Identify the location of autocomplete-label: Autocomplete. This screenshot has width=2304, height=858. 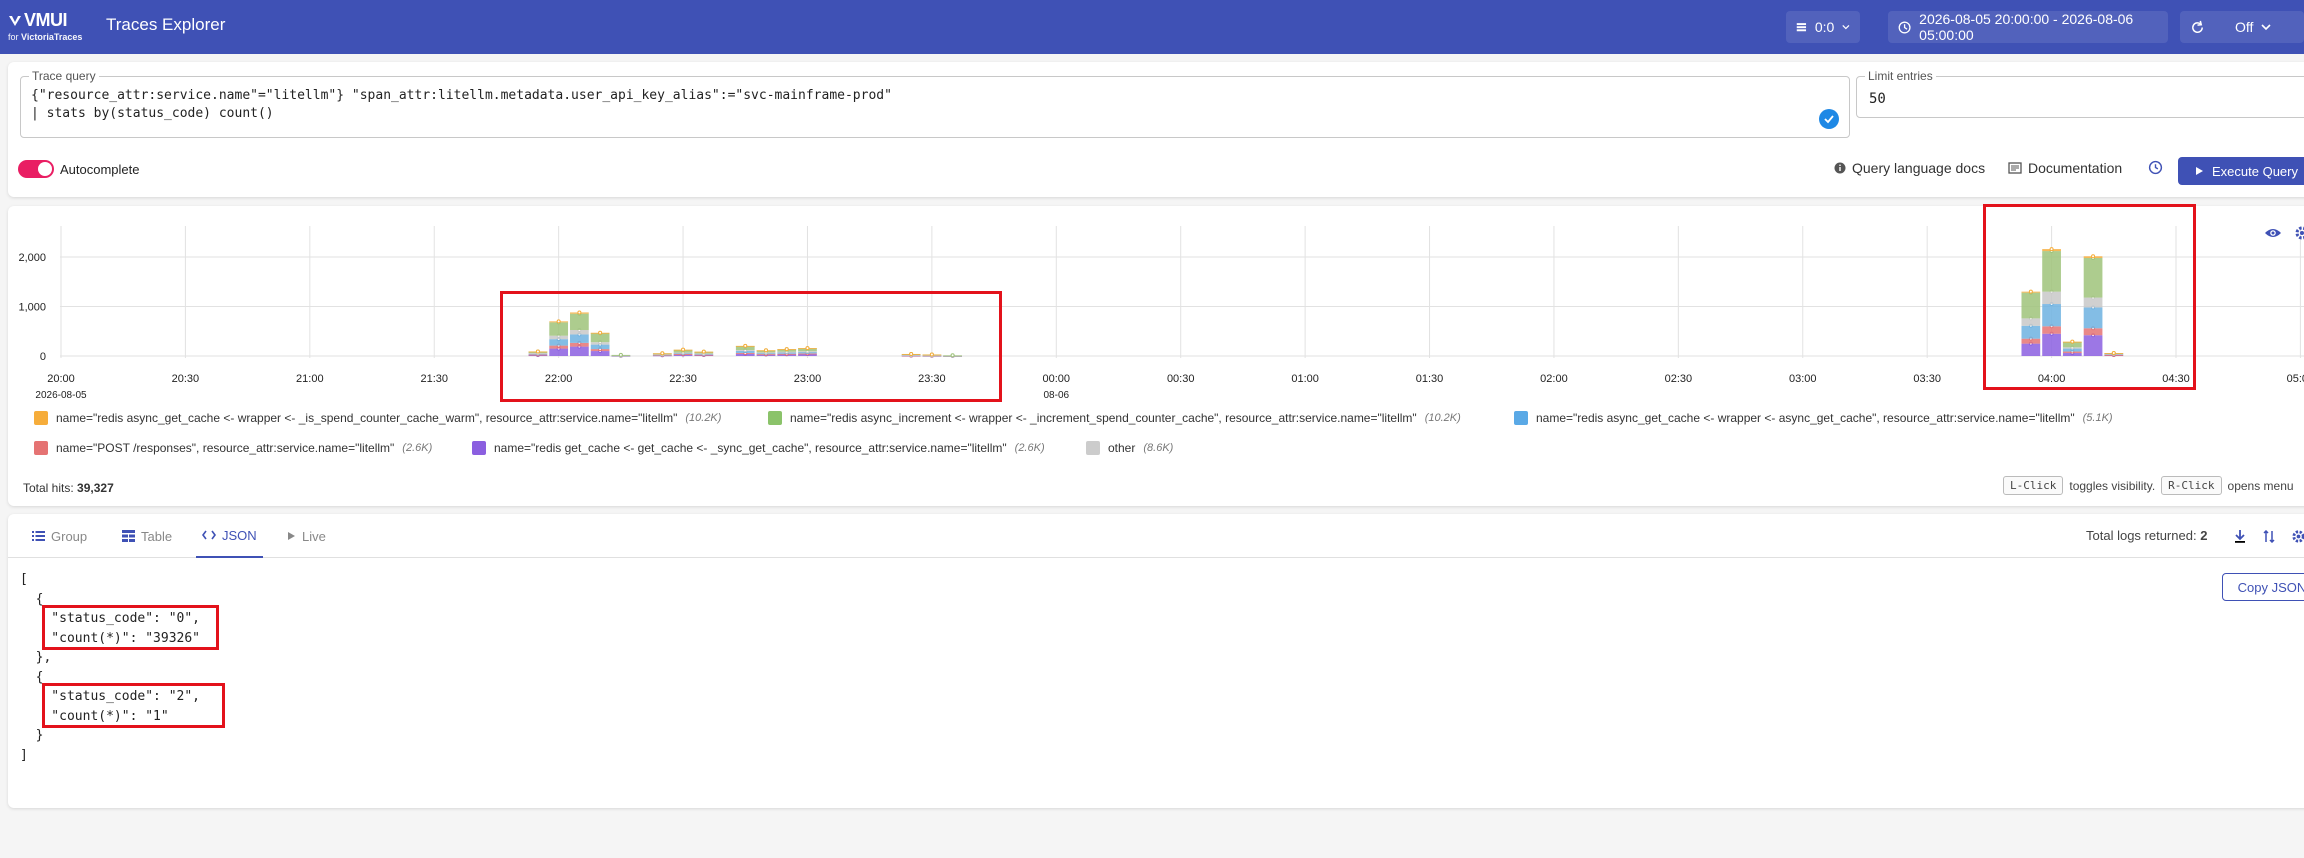
(100, 169).